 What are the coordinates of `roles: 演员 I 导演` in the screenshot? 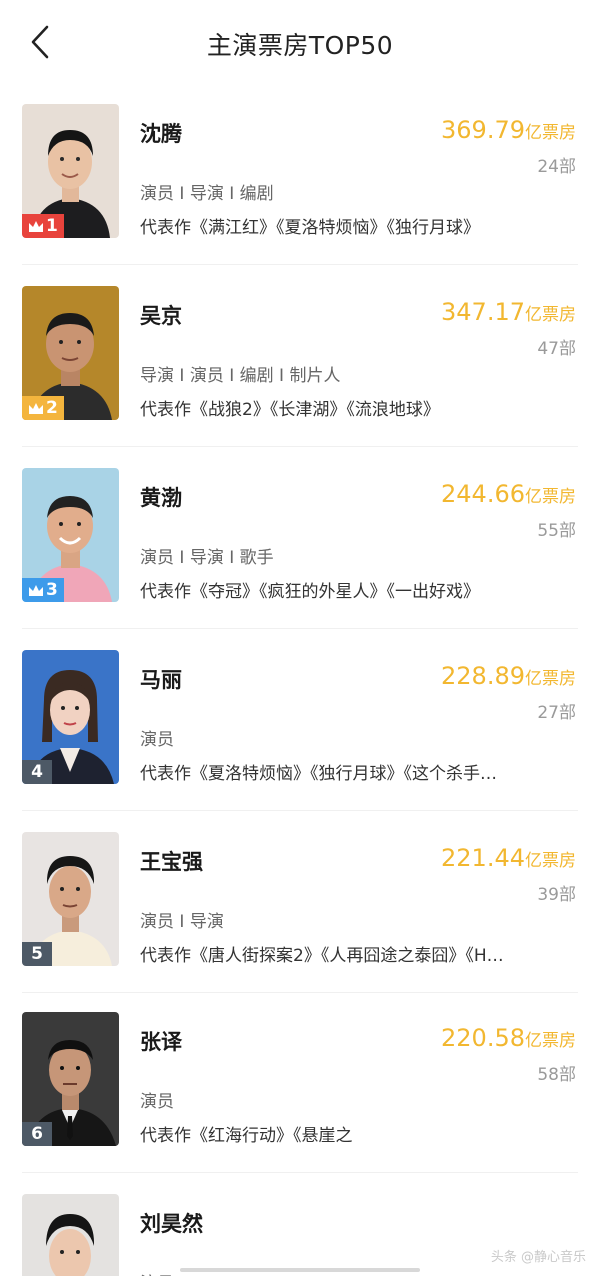 It's located at (182, 922).